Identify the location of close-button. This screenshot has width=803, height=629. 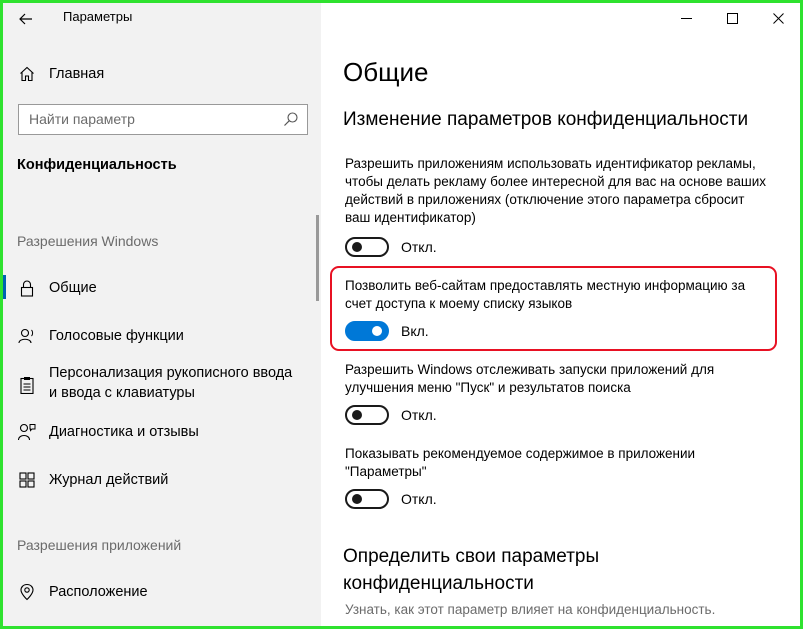
(777, 18).